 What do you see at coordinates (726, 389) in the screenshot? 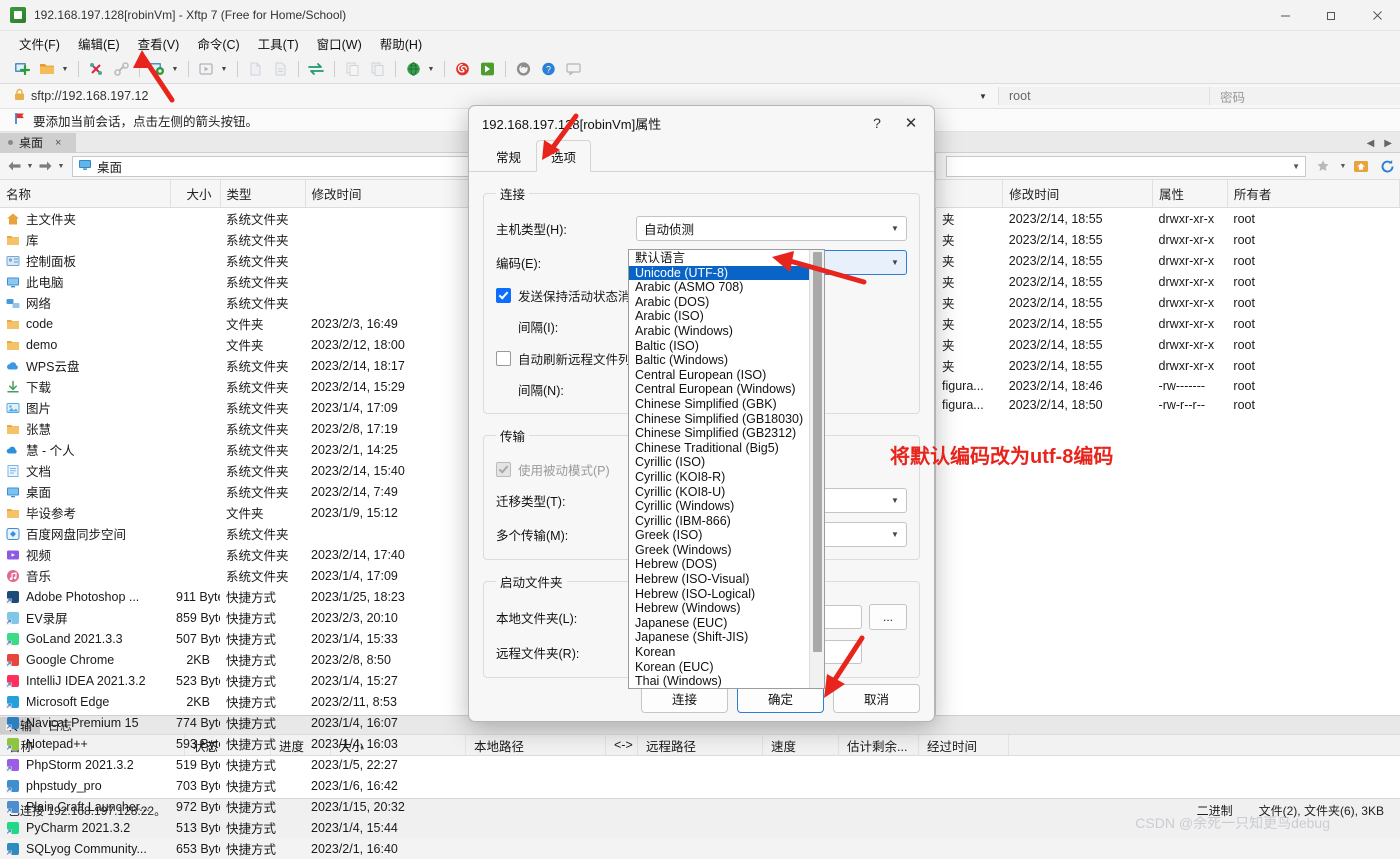
I see `encoding-option: Central European (Windows)` at bounding box center [726, 389].